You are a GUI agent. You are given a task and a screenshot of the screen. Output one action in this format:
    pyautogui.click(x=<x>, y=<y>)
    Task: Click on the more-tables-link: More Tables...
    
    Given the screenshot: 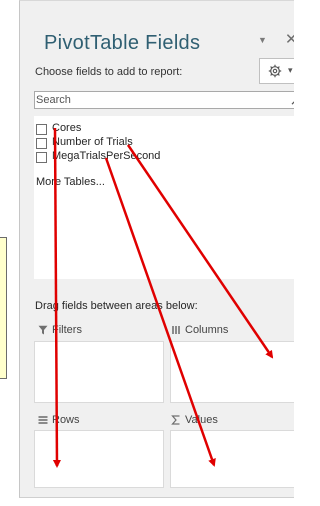 What is the action you would take?
    pyautogui.click(x=70, y=182)
    